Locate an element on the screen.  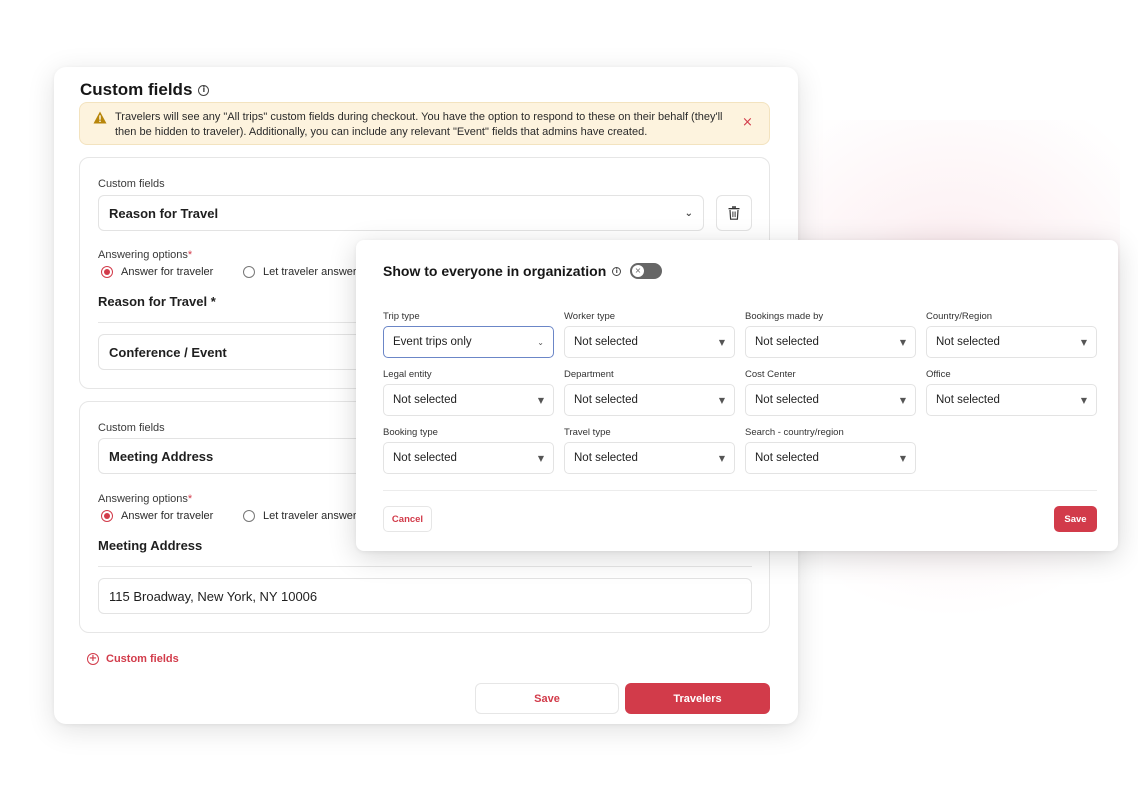
trash-icon is located at coordinates (734, 213).